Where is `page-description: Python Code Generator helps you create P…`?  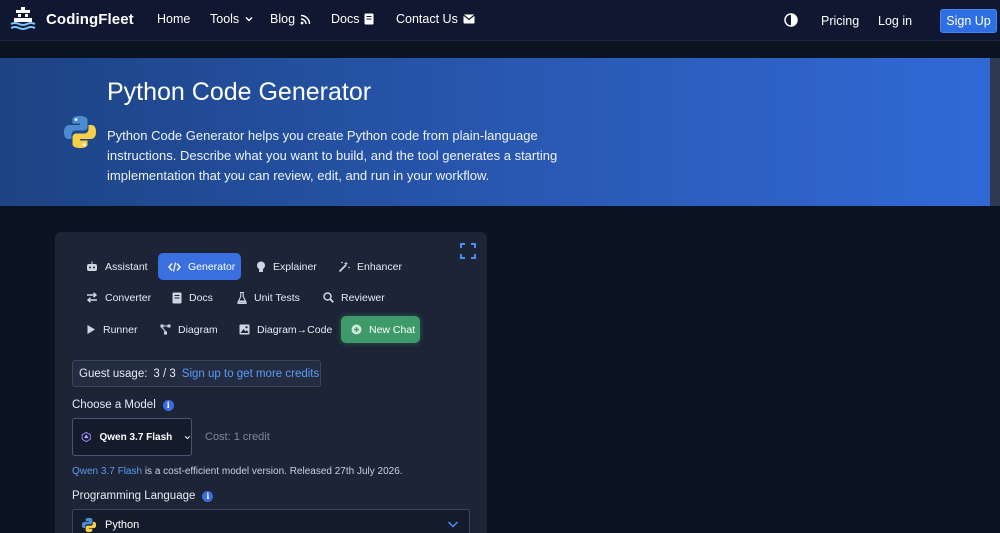 page-description: Python Code Generator helps you create P… is located at coordinates (332, 155).